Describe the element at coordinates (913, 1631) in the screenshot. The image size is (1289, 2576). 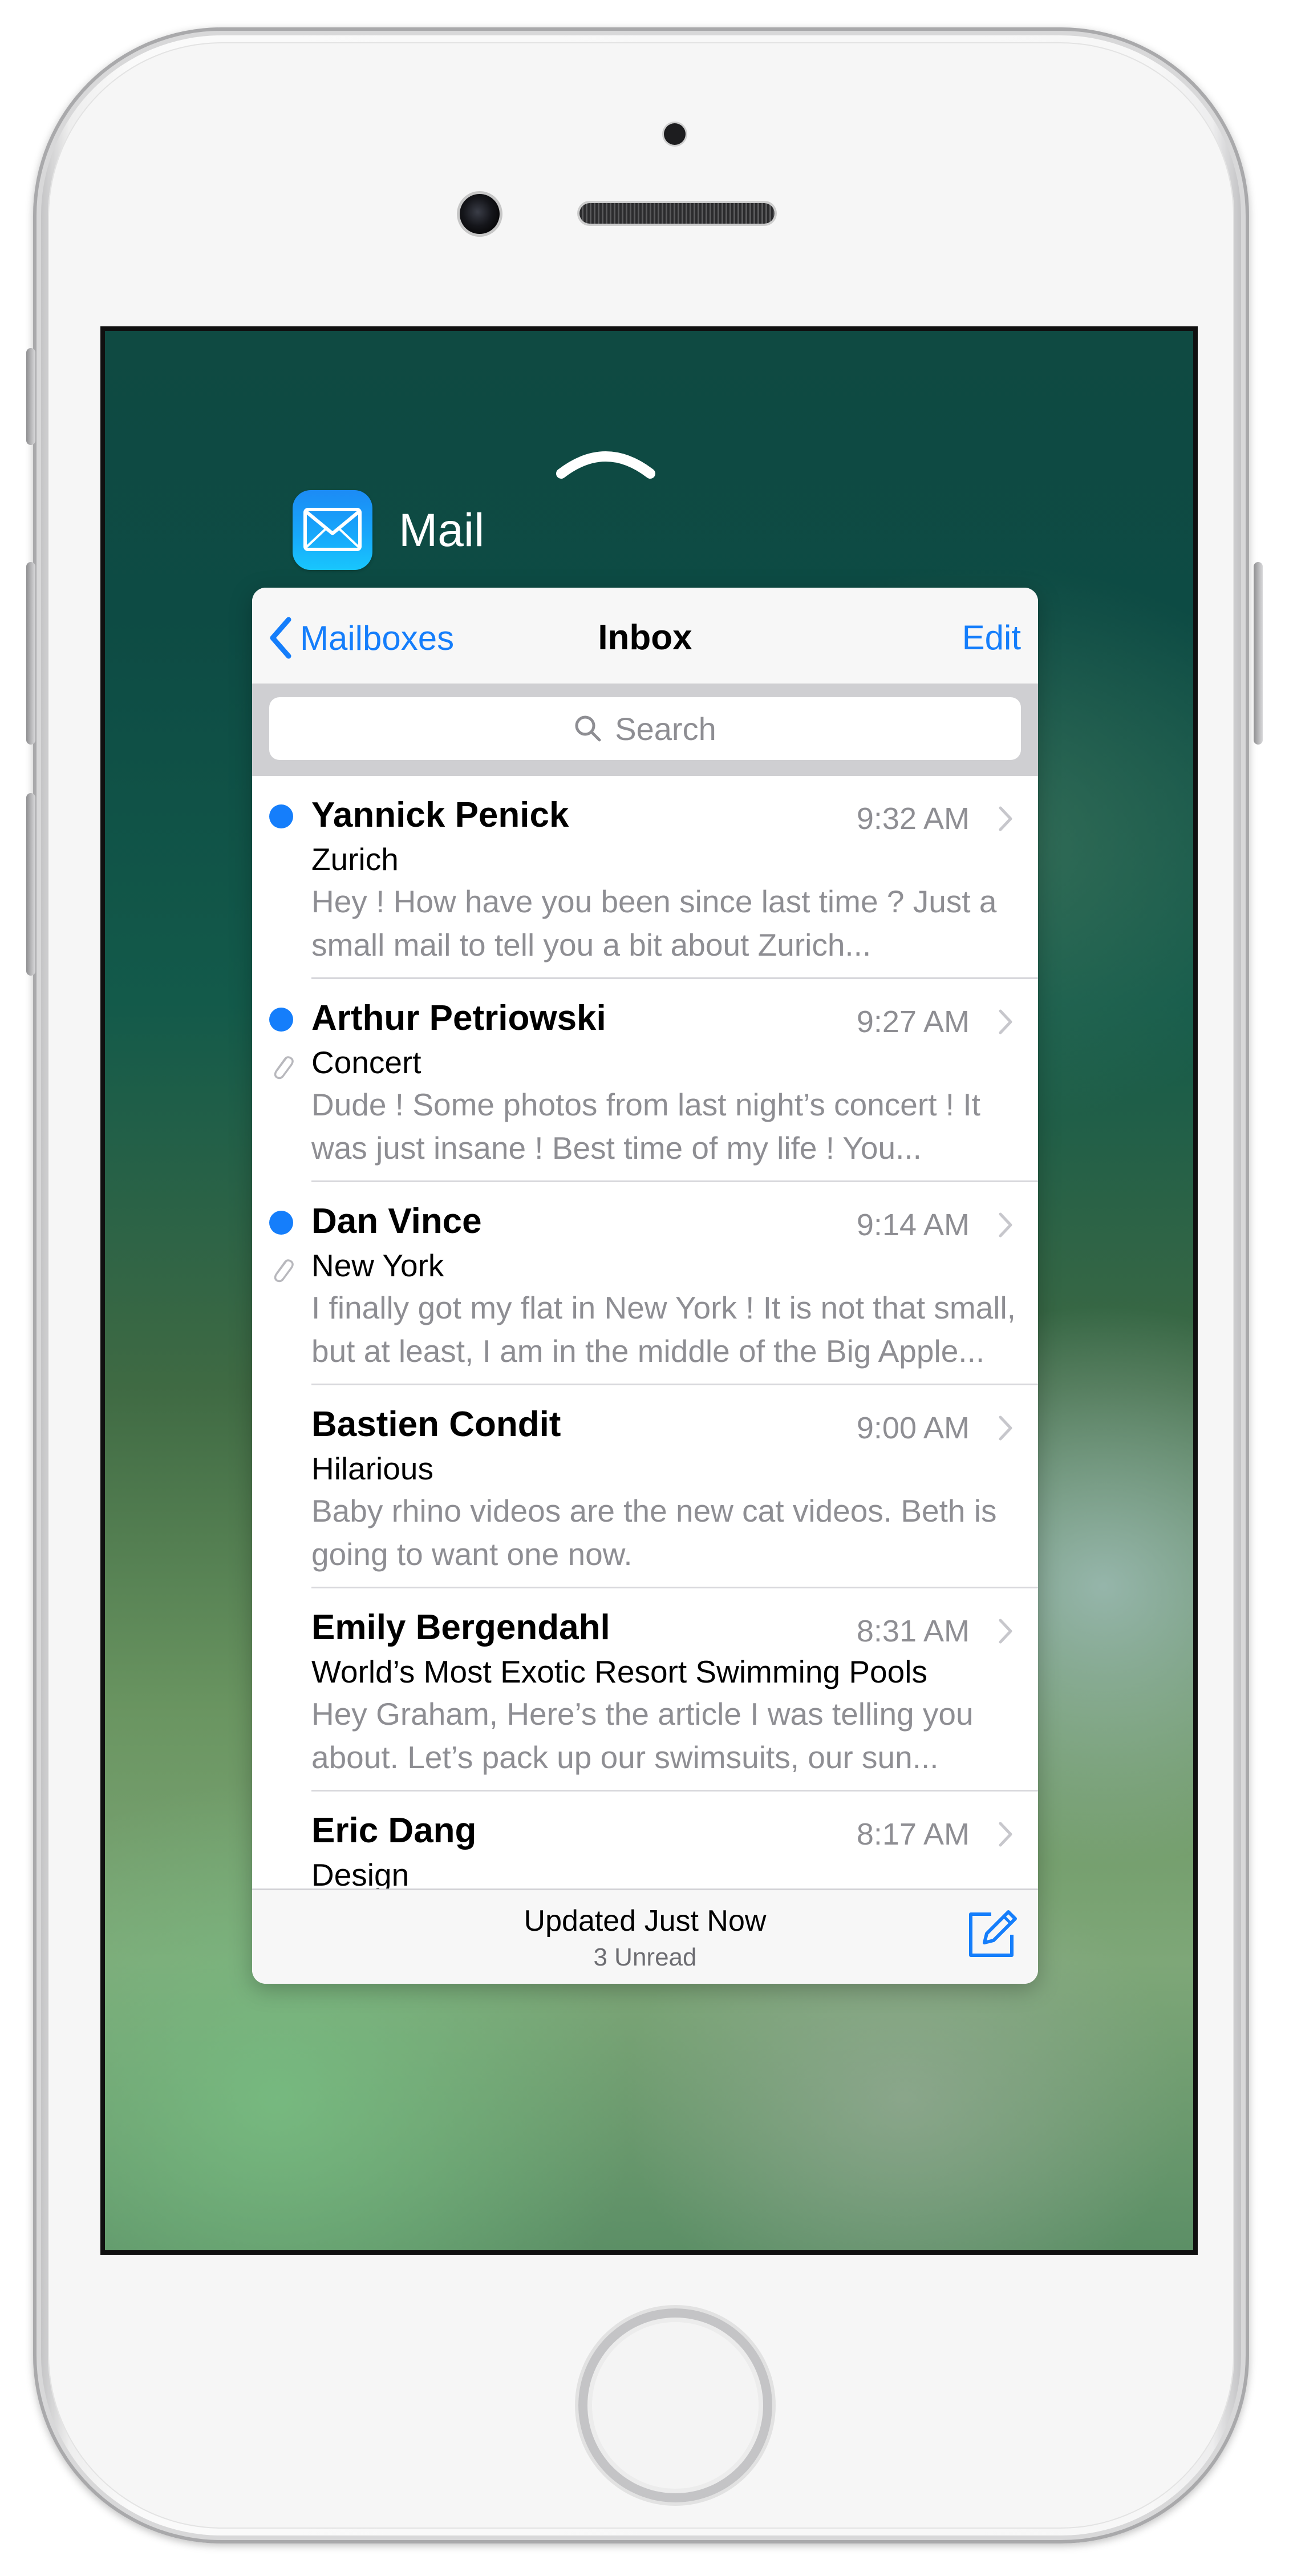
I see `message-time: 8:31 AM` at that location.